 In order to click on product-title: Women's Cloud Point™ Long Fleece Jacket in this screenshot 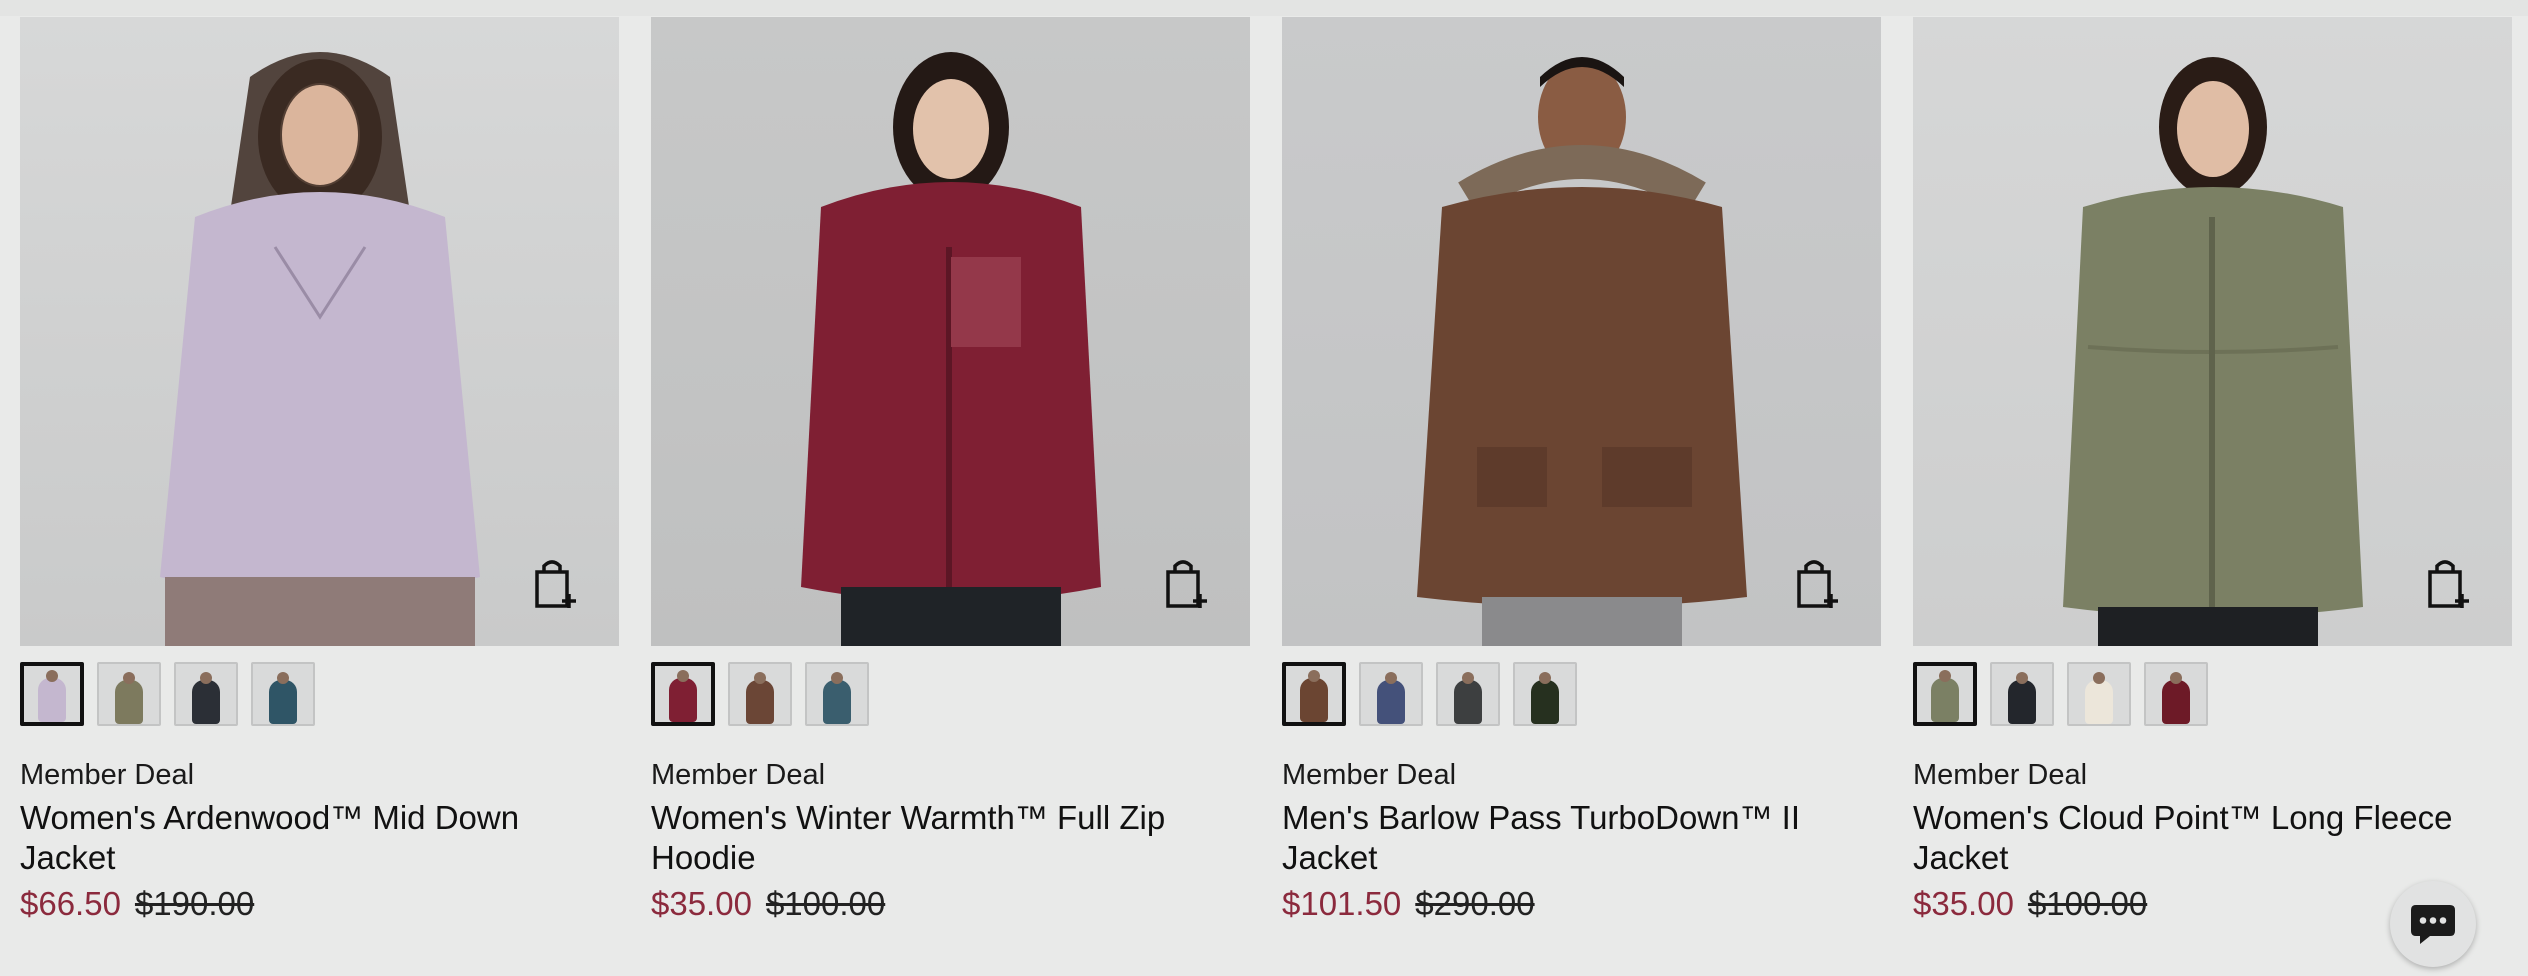, I will do `click(2193, 838)`.